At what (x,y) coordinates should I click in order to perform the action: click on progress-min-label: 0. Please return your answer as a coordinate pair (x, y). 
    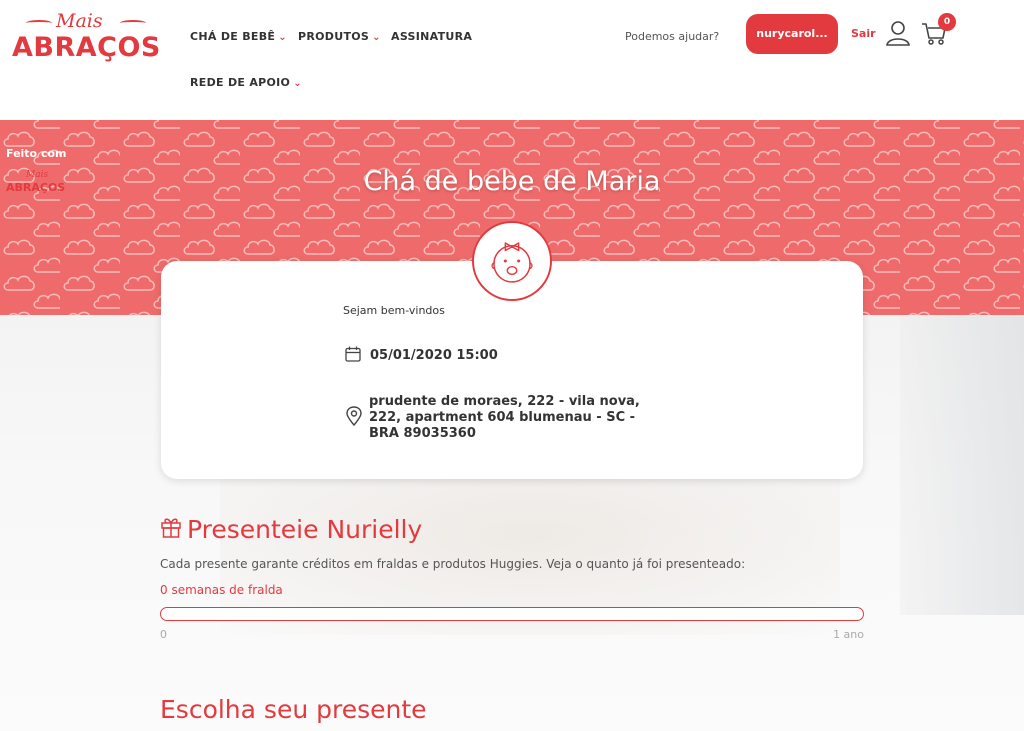
    Looking at the image, I should click on (163, 634).